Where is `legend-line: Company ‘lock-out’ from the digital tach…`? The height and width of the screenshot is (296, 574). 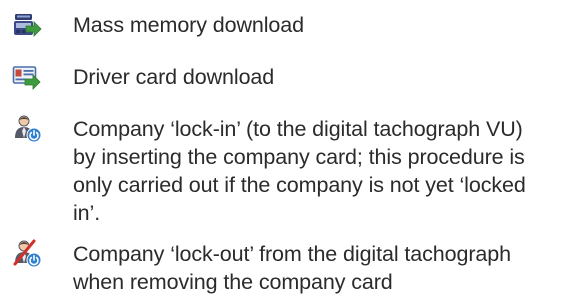 legend-line: Company ‘lock-out’ from the digital tach… is located at coordinates (292, 254).